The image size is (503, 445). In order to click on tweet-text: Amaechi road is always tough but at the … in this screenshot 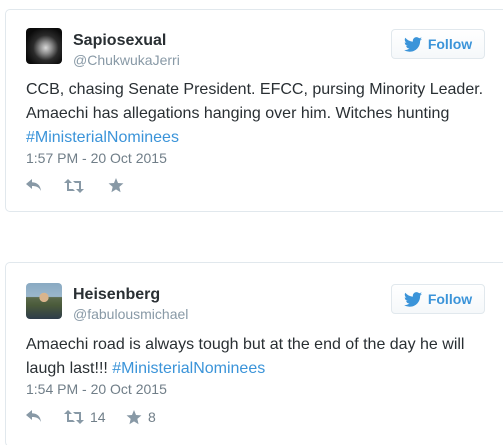, I will do `click(264, 357)`.